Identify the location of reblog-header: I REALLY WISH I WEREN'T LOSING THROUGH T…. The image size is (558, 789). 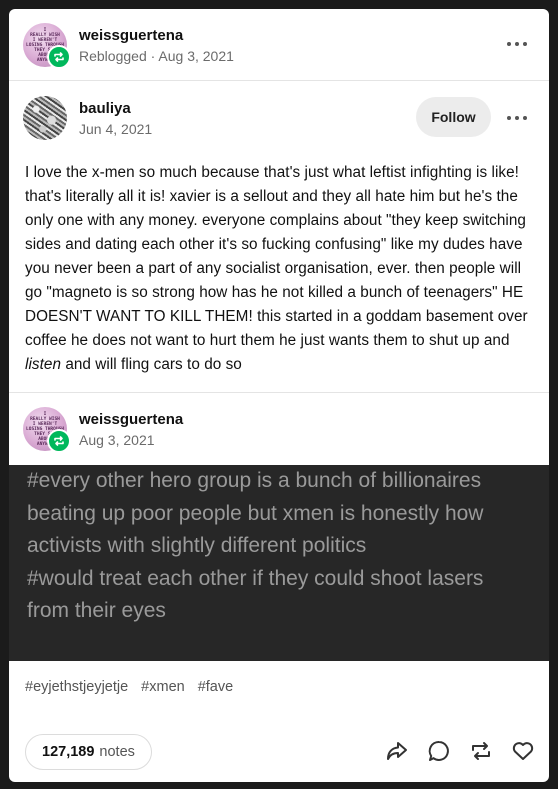
(128, 46).